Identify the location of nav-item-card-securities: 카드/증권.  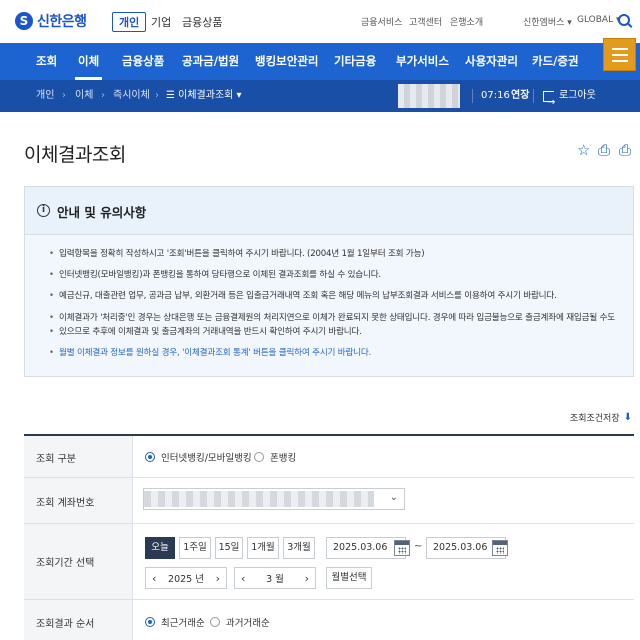
(555, 61).